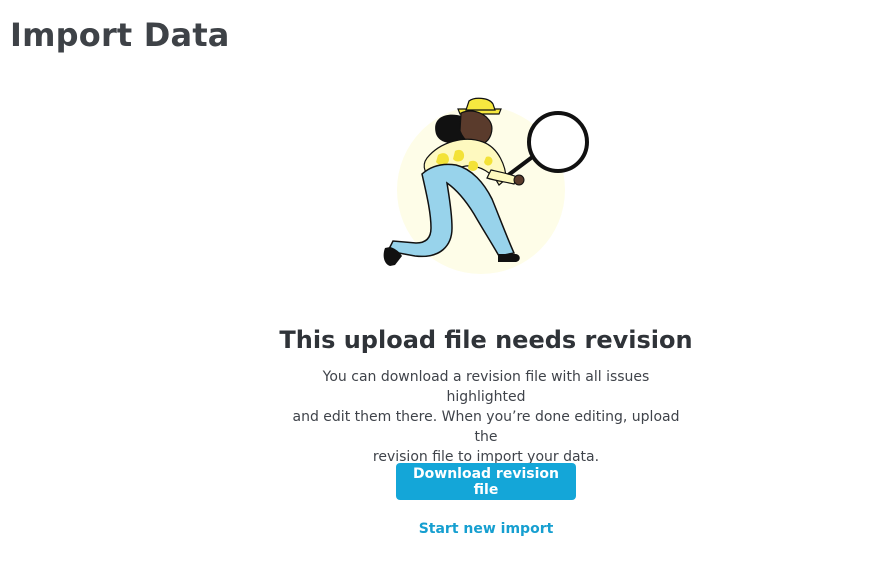  I want to click on message-heading: This upload file needs revision, so click(486, 340).